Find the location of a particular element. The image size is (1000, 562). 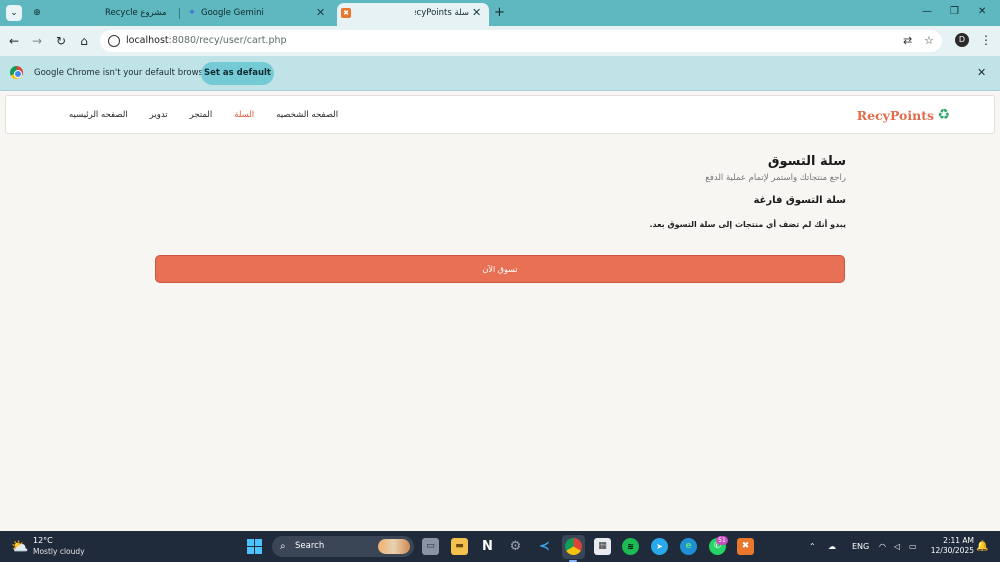

nav-profile: الصفحه الشخصيه is located at coordinates (307, 115).